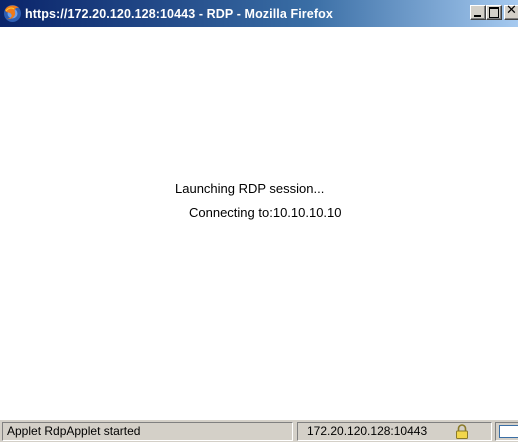  What do you see at coordinates (147, 431) in the screenshot?
I see `status-text-panel: Applet RdpApplet started` at bounding box center [147, 431].